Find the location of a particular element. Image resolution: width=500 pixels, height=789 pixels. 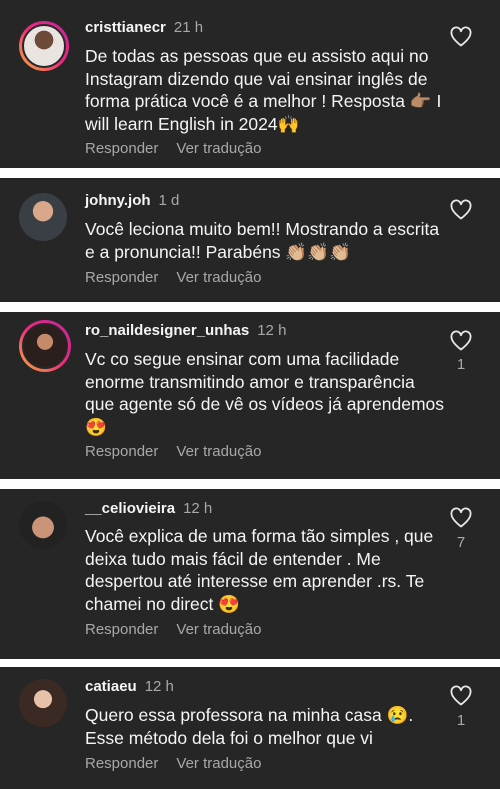

comment-username: johny.joh is located at coordinates (118, 200).